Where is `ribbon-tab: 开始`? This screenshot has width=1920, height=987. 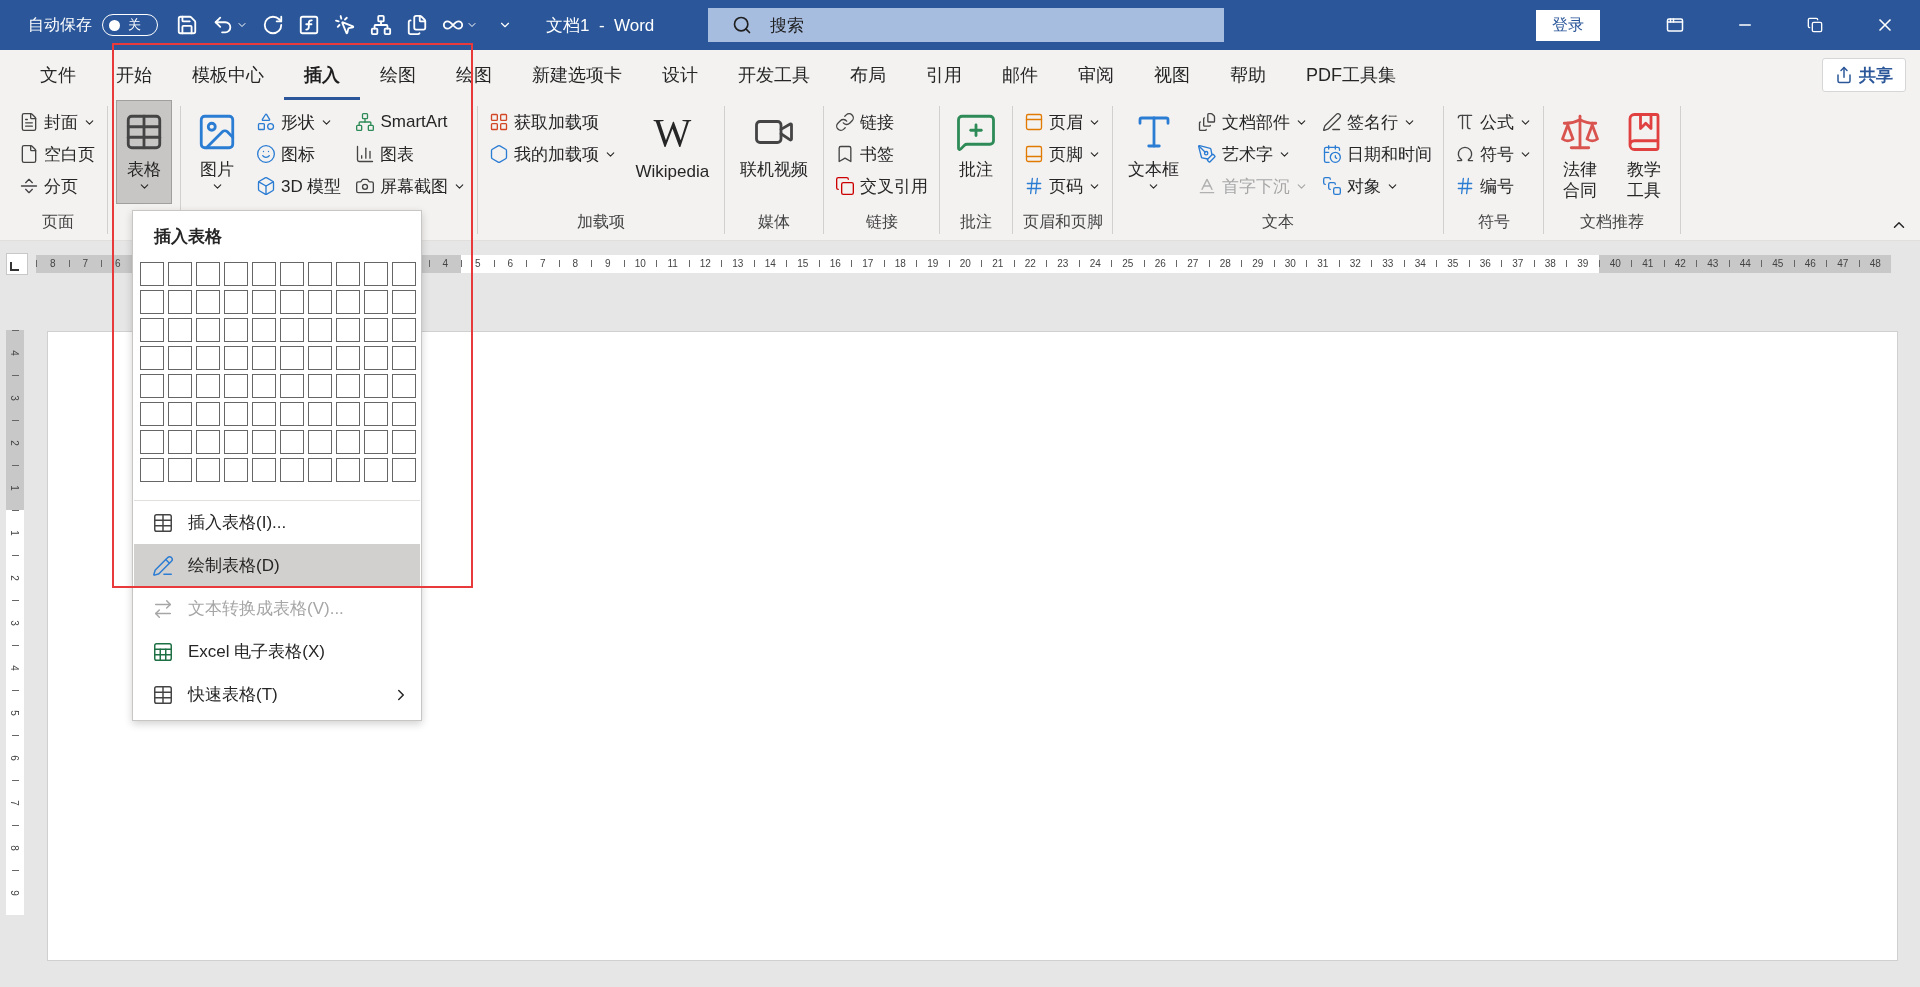
ribbon-tab: 开始 is located at coordinates (134, 75).